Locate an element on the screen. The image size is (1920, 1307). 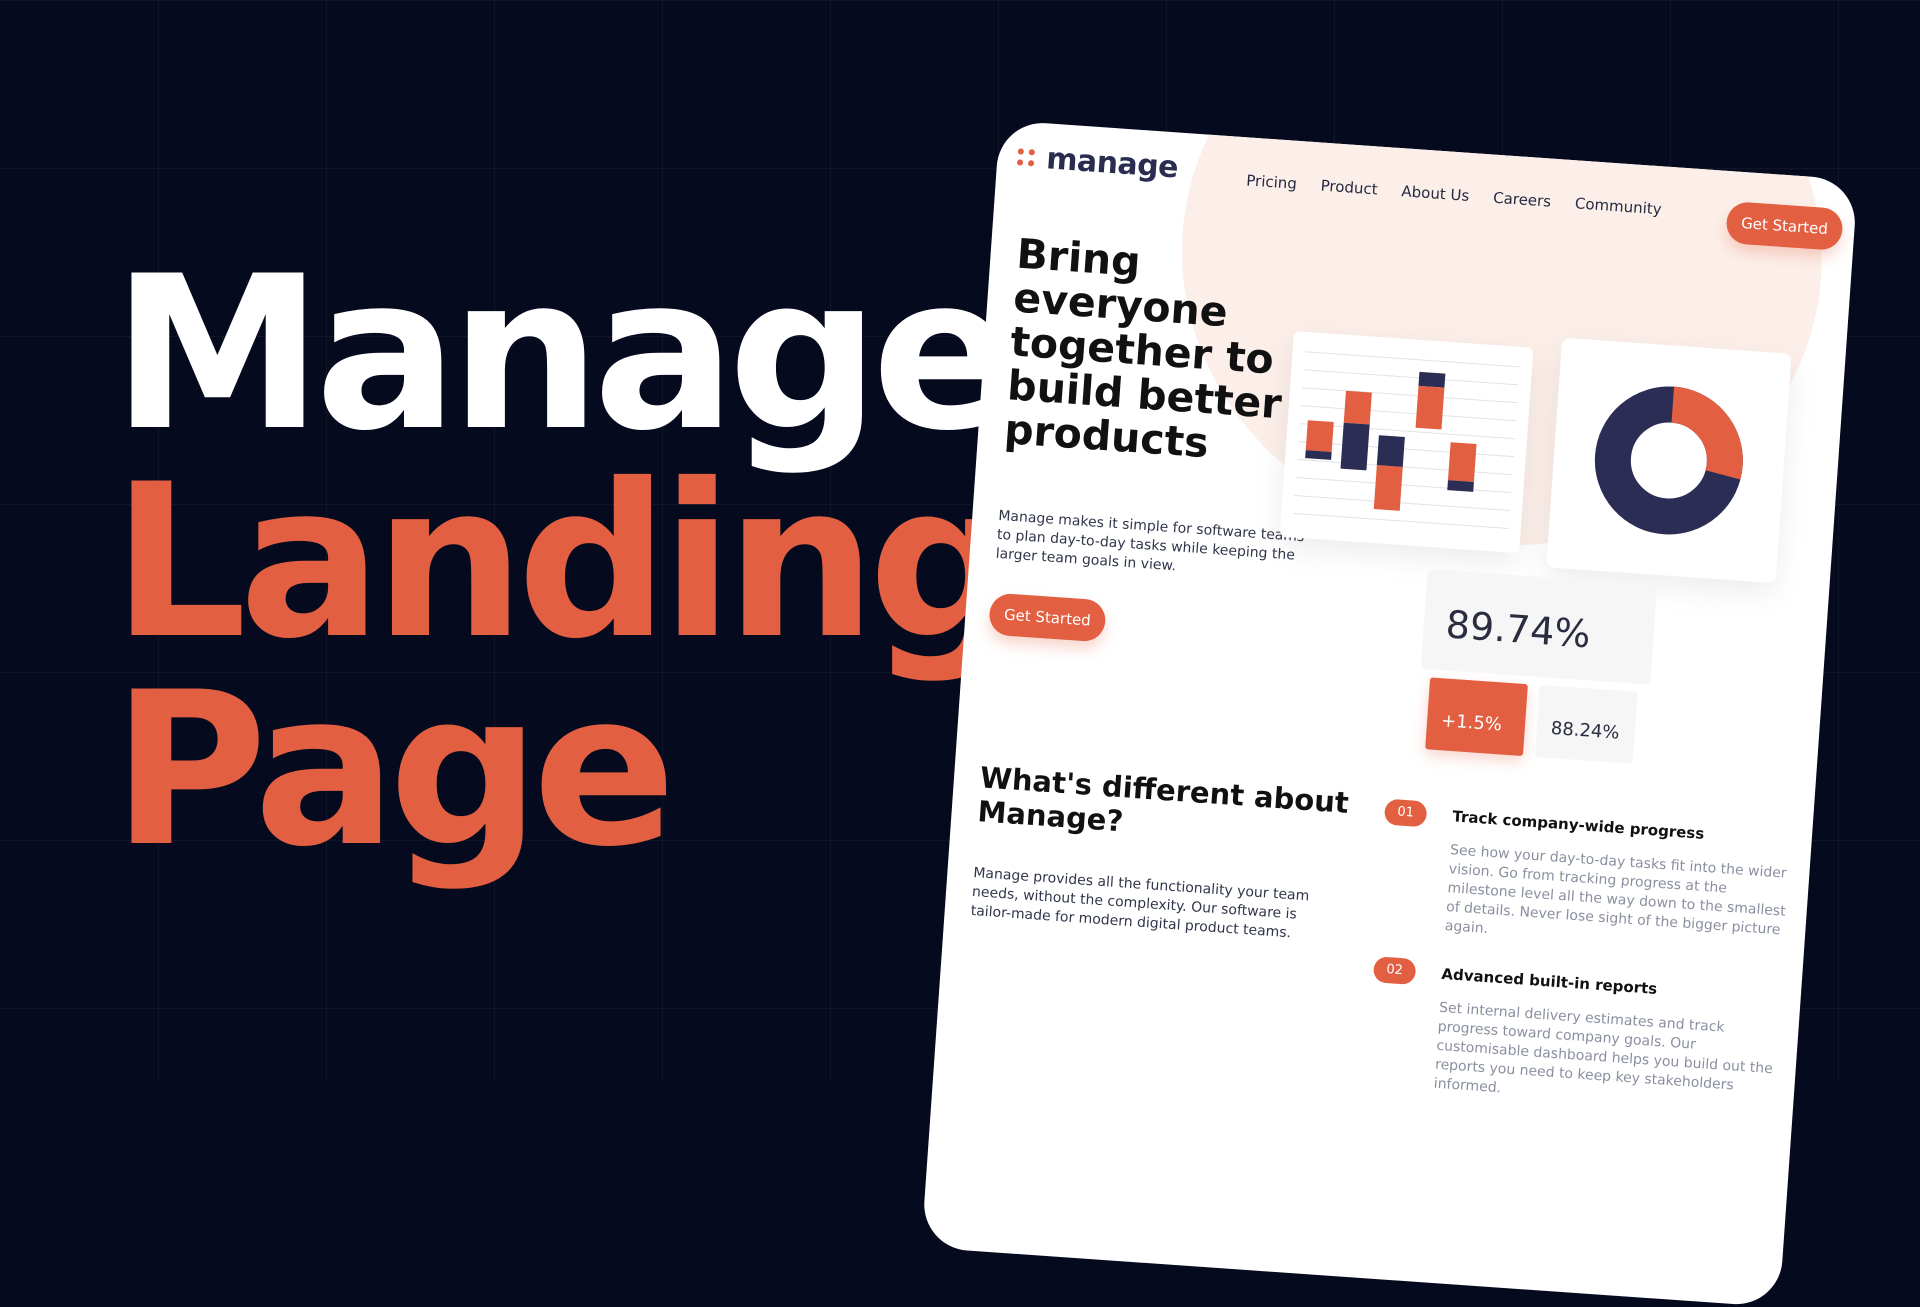
nav-item-pricing: Pricing is located at coordinates (1272, 181).